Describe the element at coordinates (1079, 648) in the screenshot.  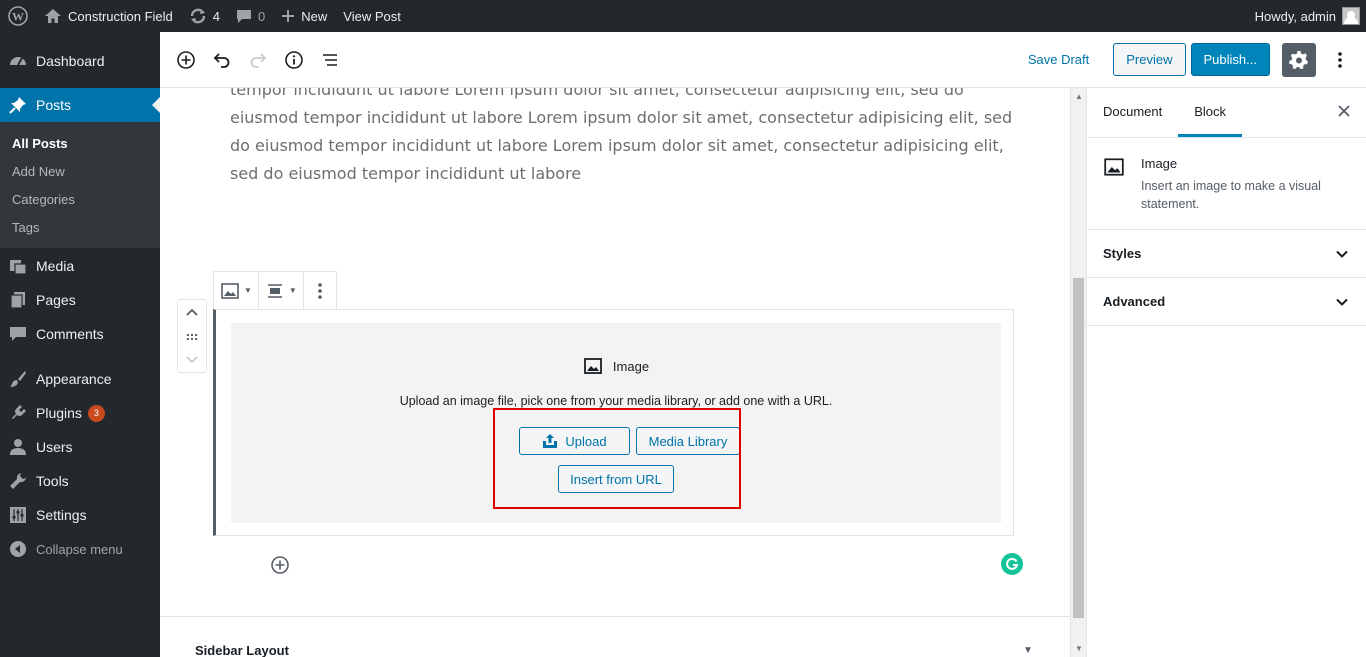
I see `scroll-down-arrow-icon: ▼` at that location.